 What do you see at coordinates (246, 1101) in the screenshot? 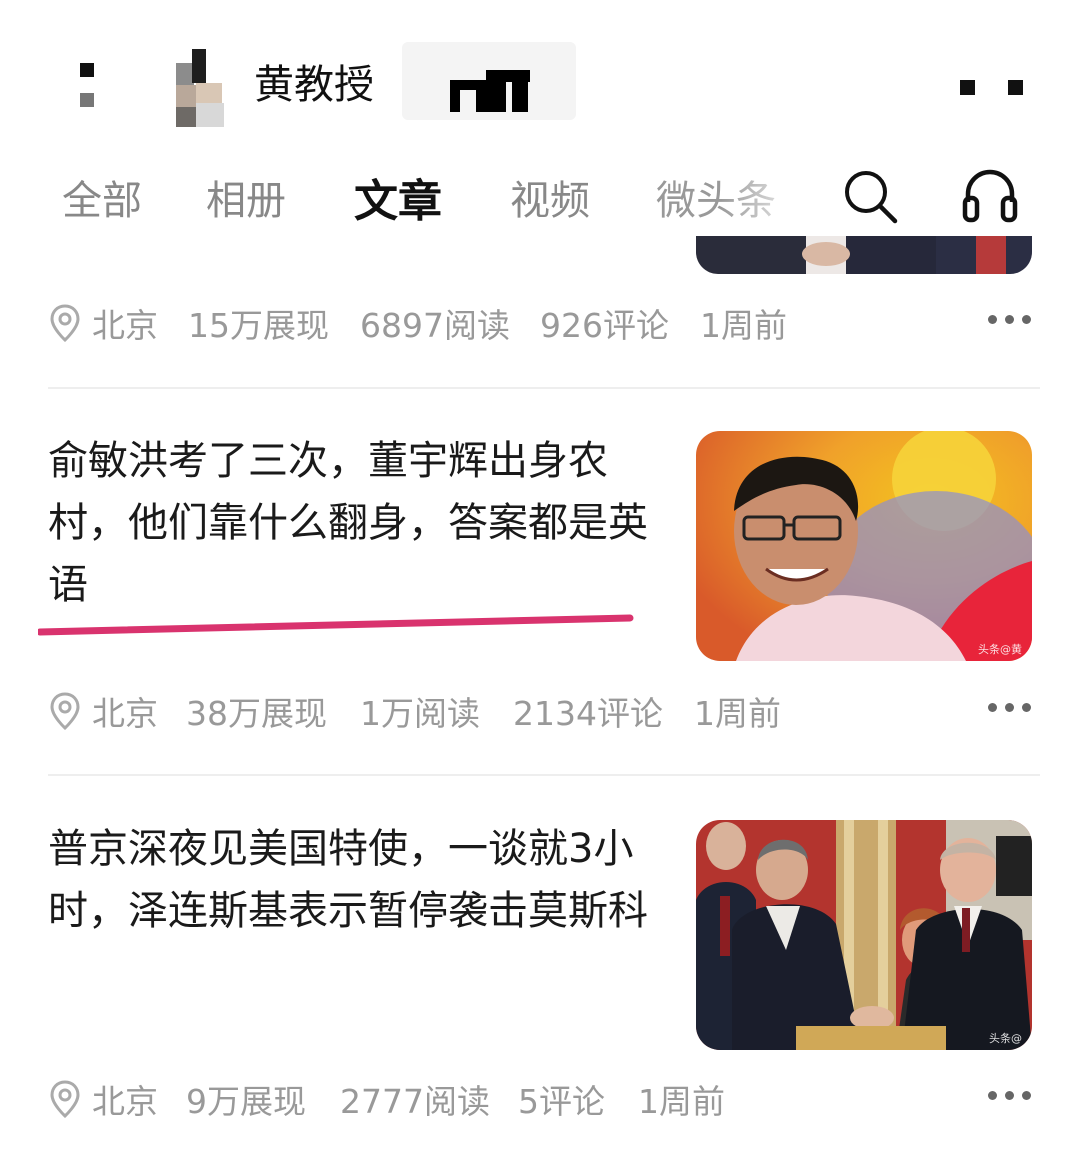
I see `meta-views: 9万展现` at bounding box center [246, 1101].